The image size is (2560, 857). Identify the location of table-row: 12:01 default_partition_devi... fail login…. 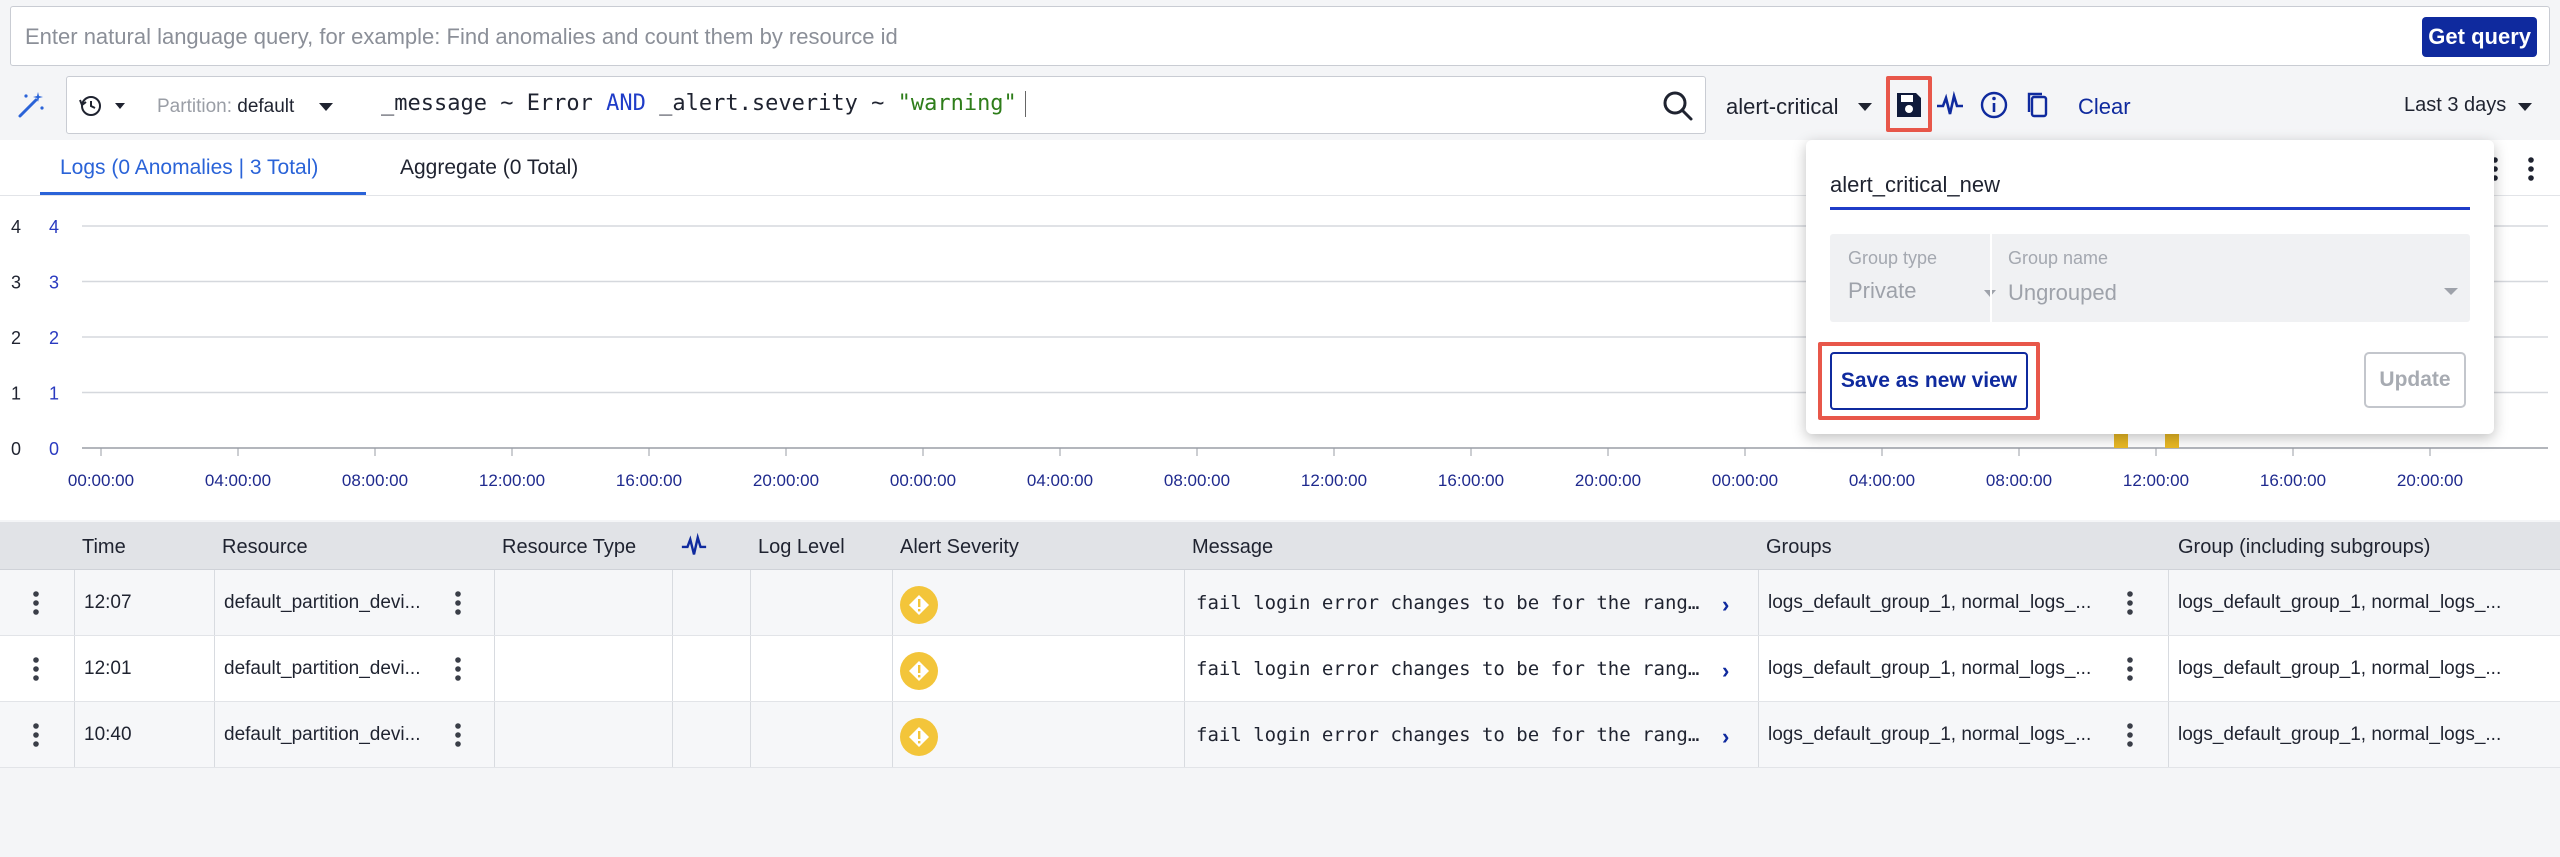
(1280, 669).